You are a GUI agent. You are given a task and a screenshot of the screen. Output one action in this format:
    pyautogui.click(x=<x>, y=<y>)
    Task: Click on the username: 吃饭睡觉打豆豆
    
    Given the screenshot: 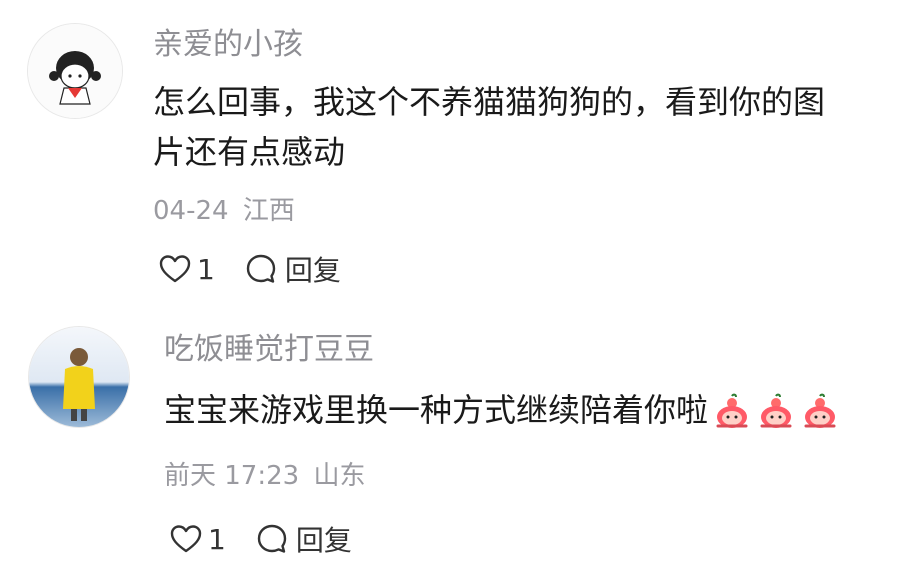 What is the action you would take?
    pyautogui.click(x=269, y=350)
    